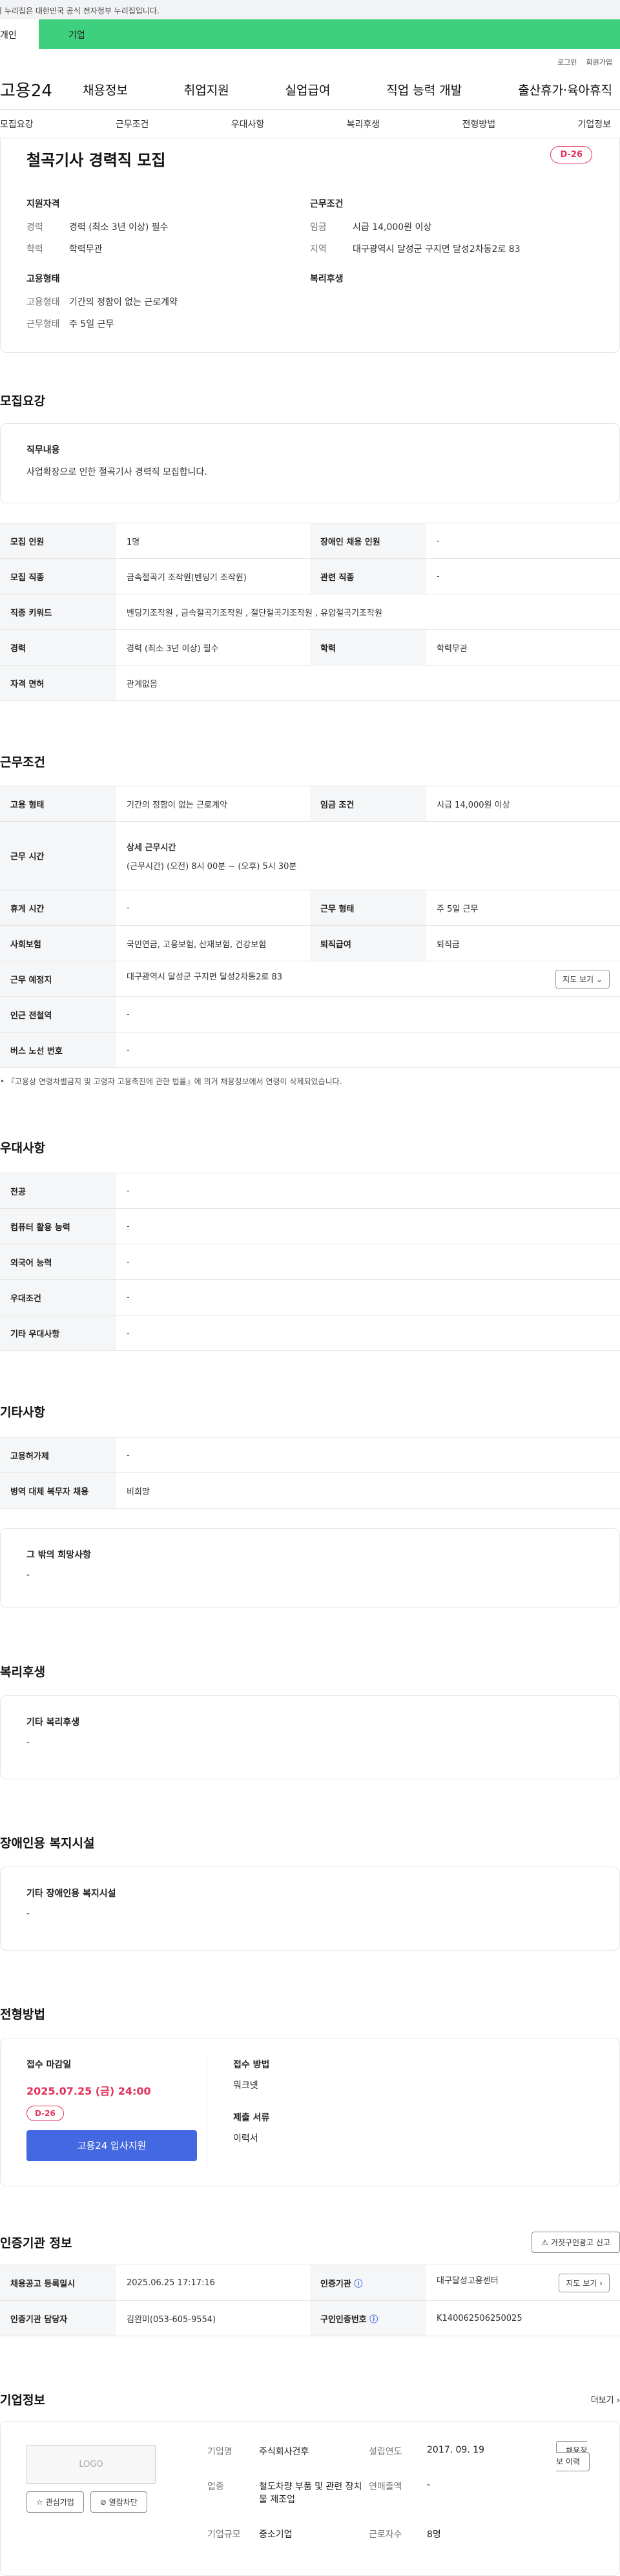  What do you see at coordinates (385, 2487) in the screenshot?
I see `info-key: 연매출액` at bounding box center [385, 2487].